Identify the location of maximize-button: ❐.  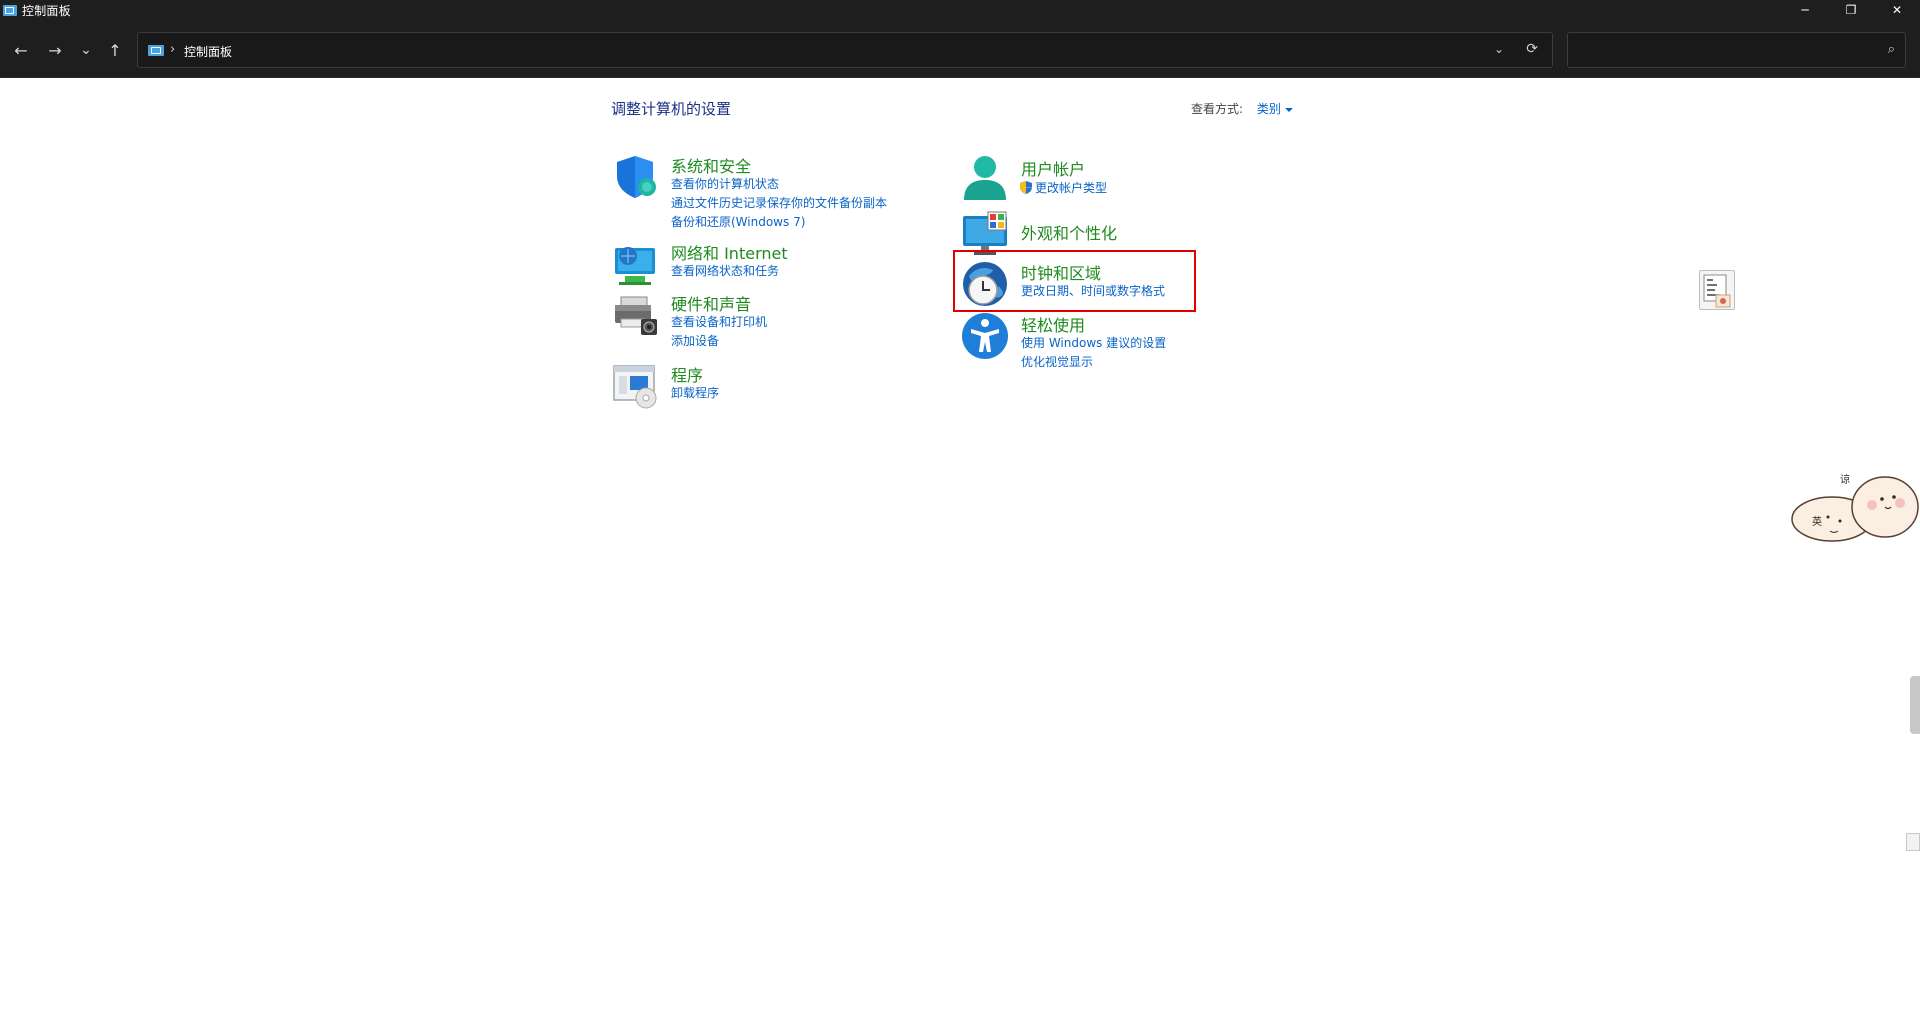
(1851, 10).